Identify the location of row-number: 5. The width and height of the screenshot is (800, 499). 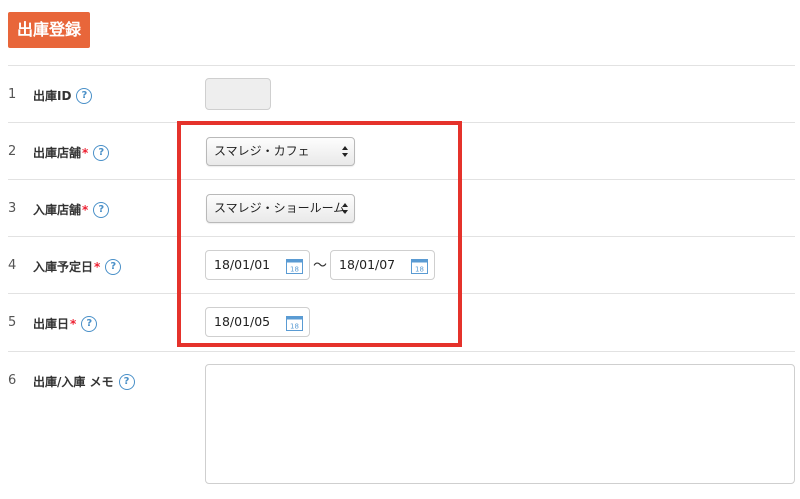
(12, 322).